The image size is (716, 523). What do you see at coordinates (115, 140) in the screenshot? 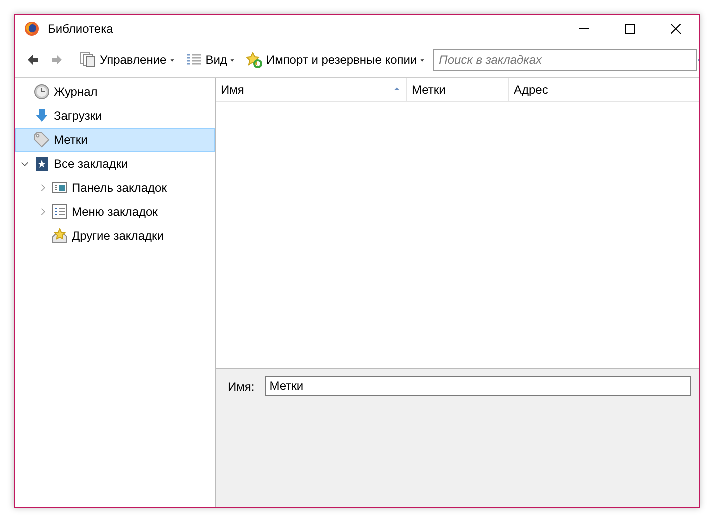
I see `sidebar-item: Метки` at bounding box center [115, 140].